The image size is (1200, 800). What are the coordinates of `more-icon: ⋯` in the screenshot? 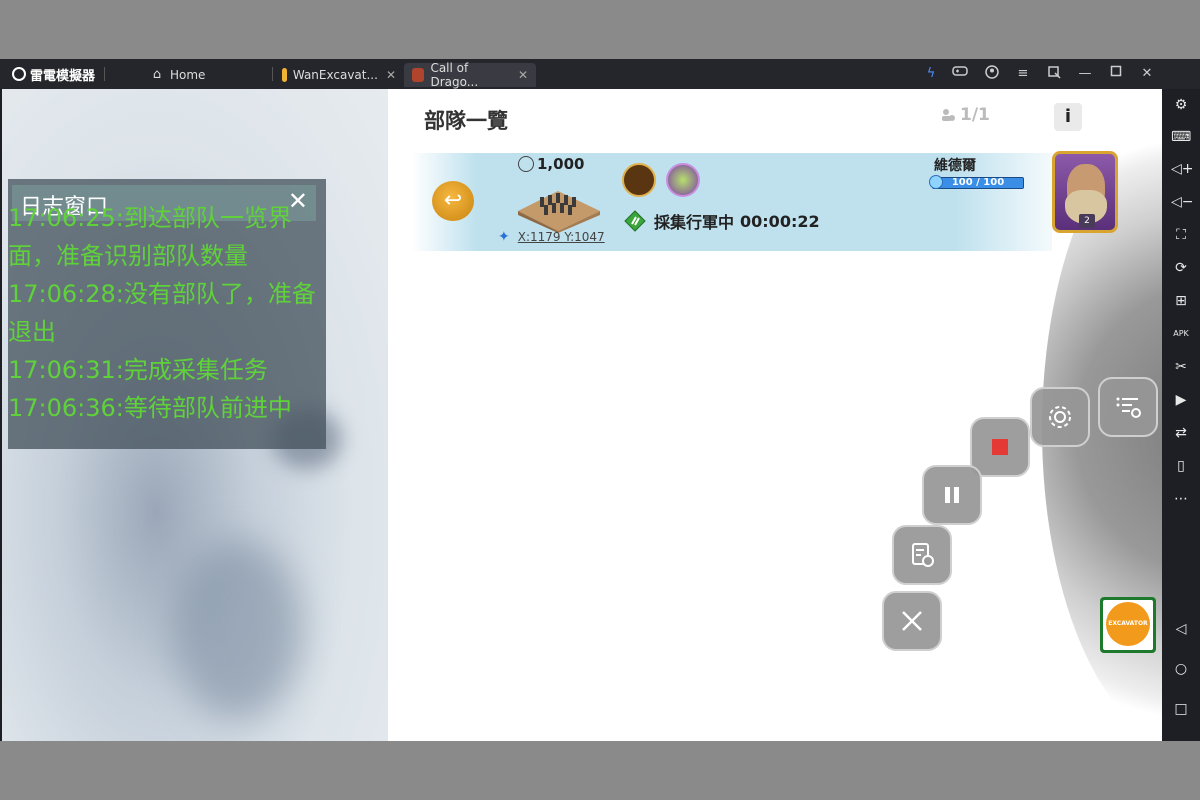 It's located at (1181, 499).